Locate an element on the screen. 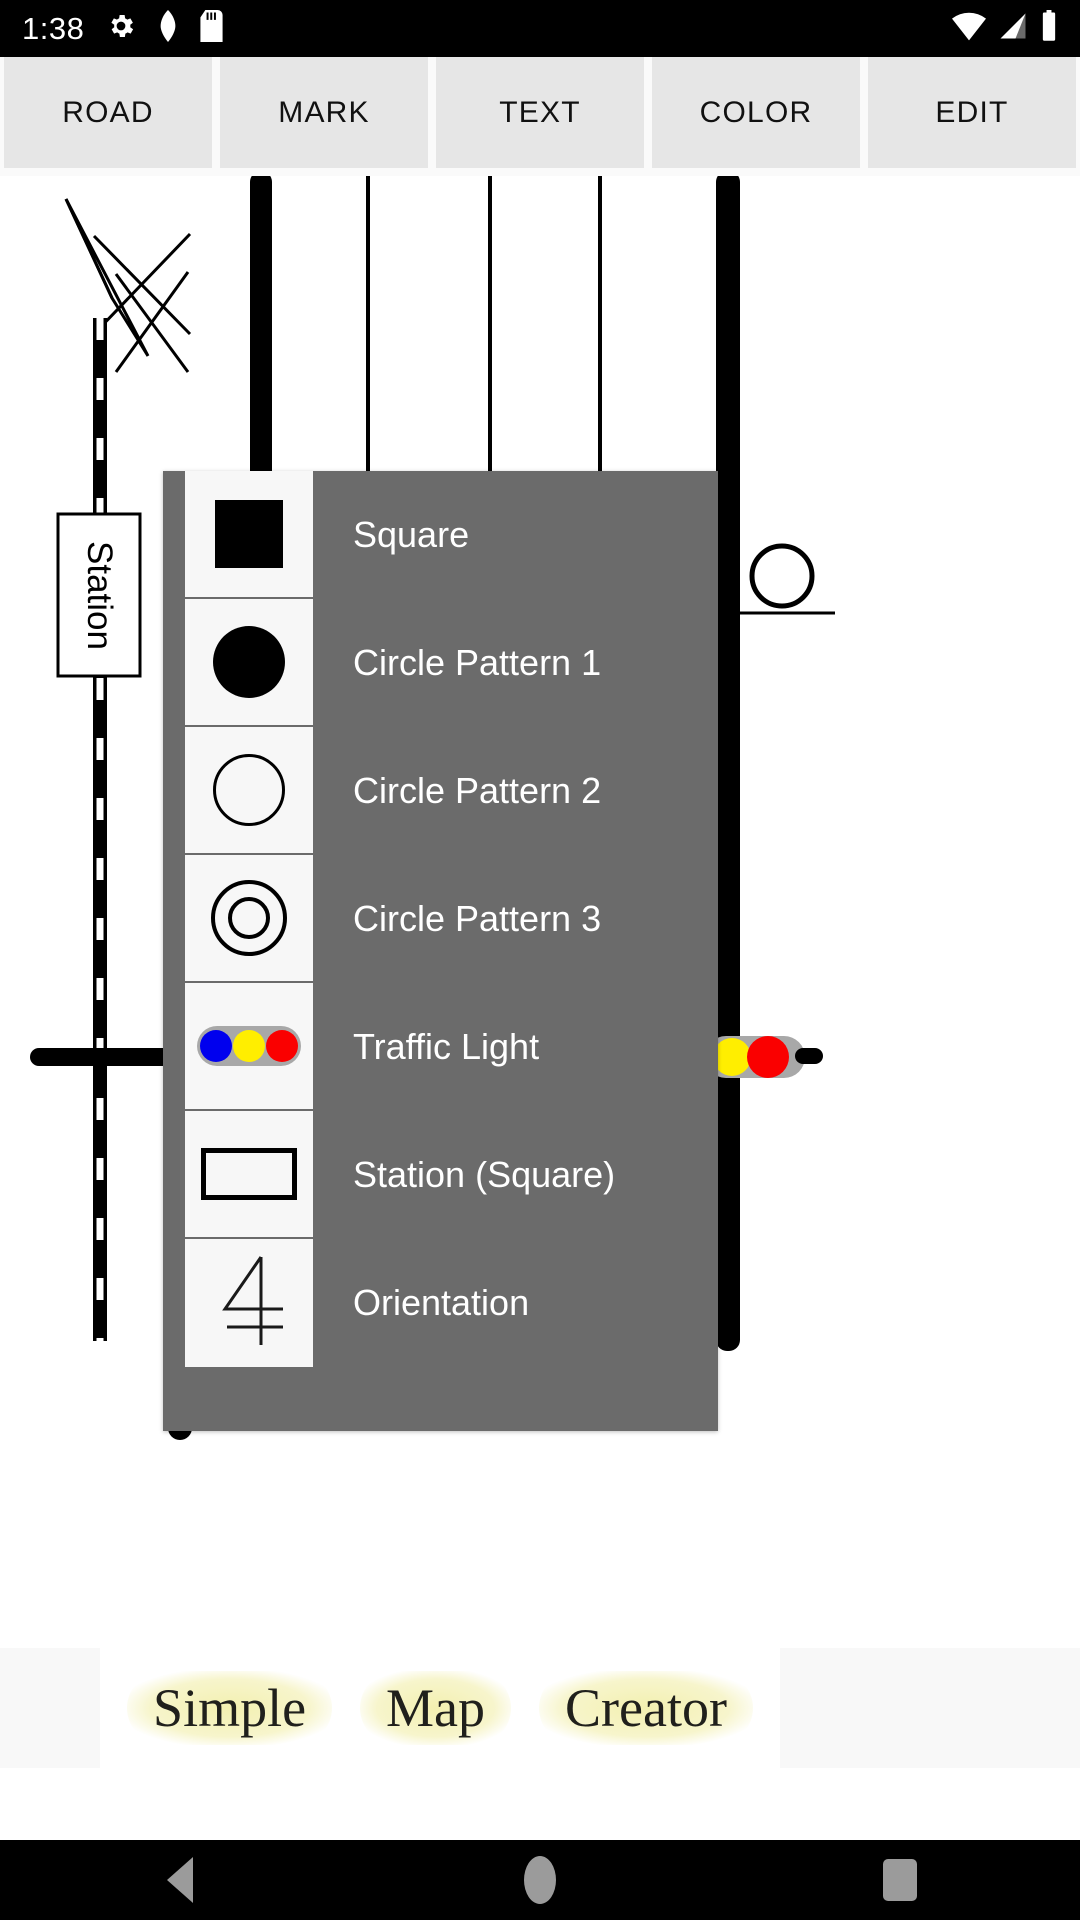  station-label-text: Station is located at coordinates (99, 595).